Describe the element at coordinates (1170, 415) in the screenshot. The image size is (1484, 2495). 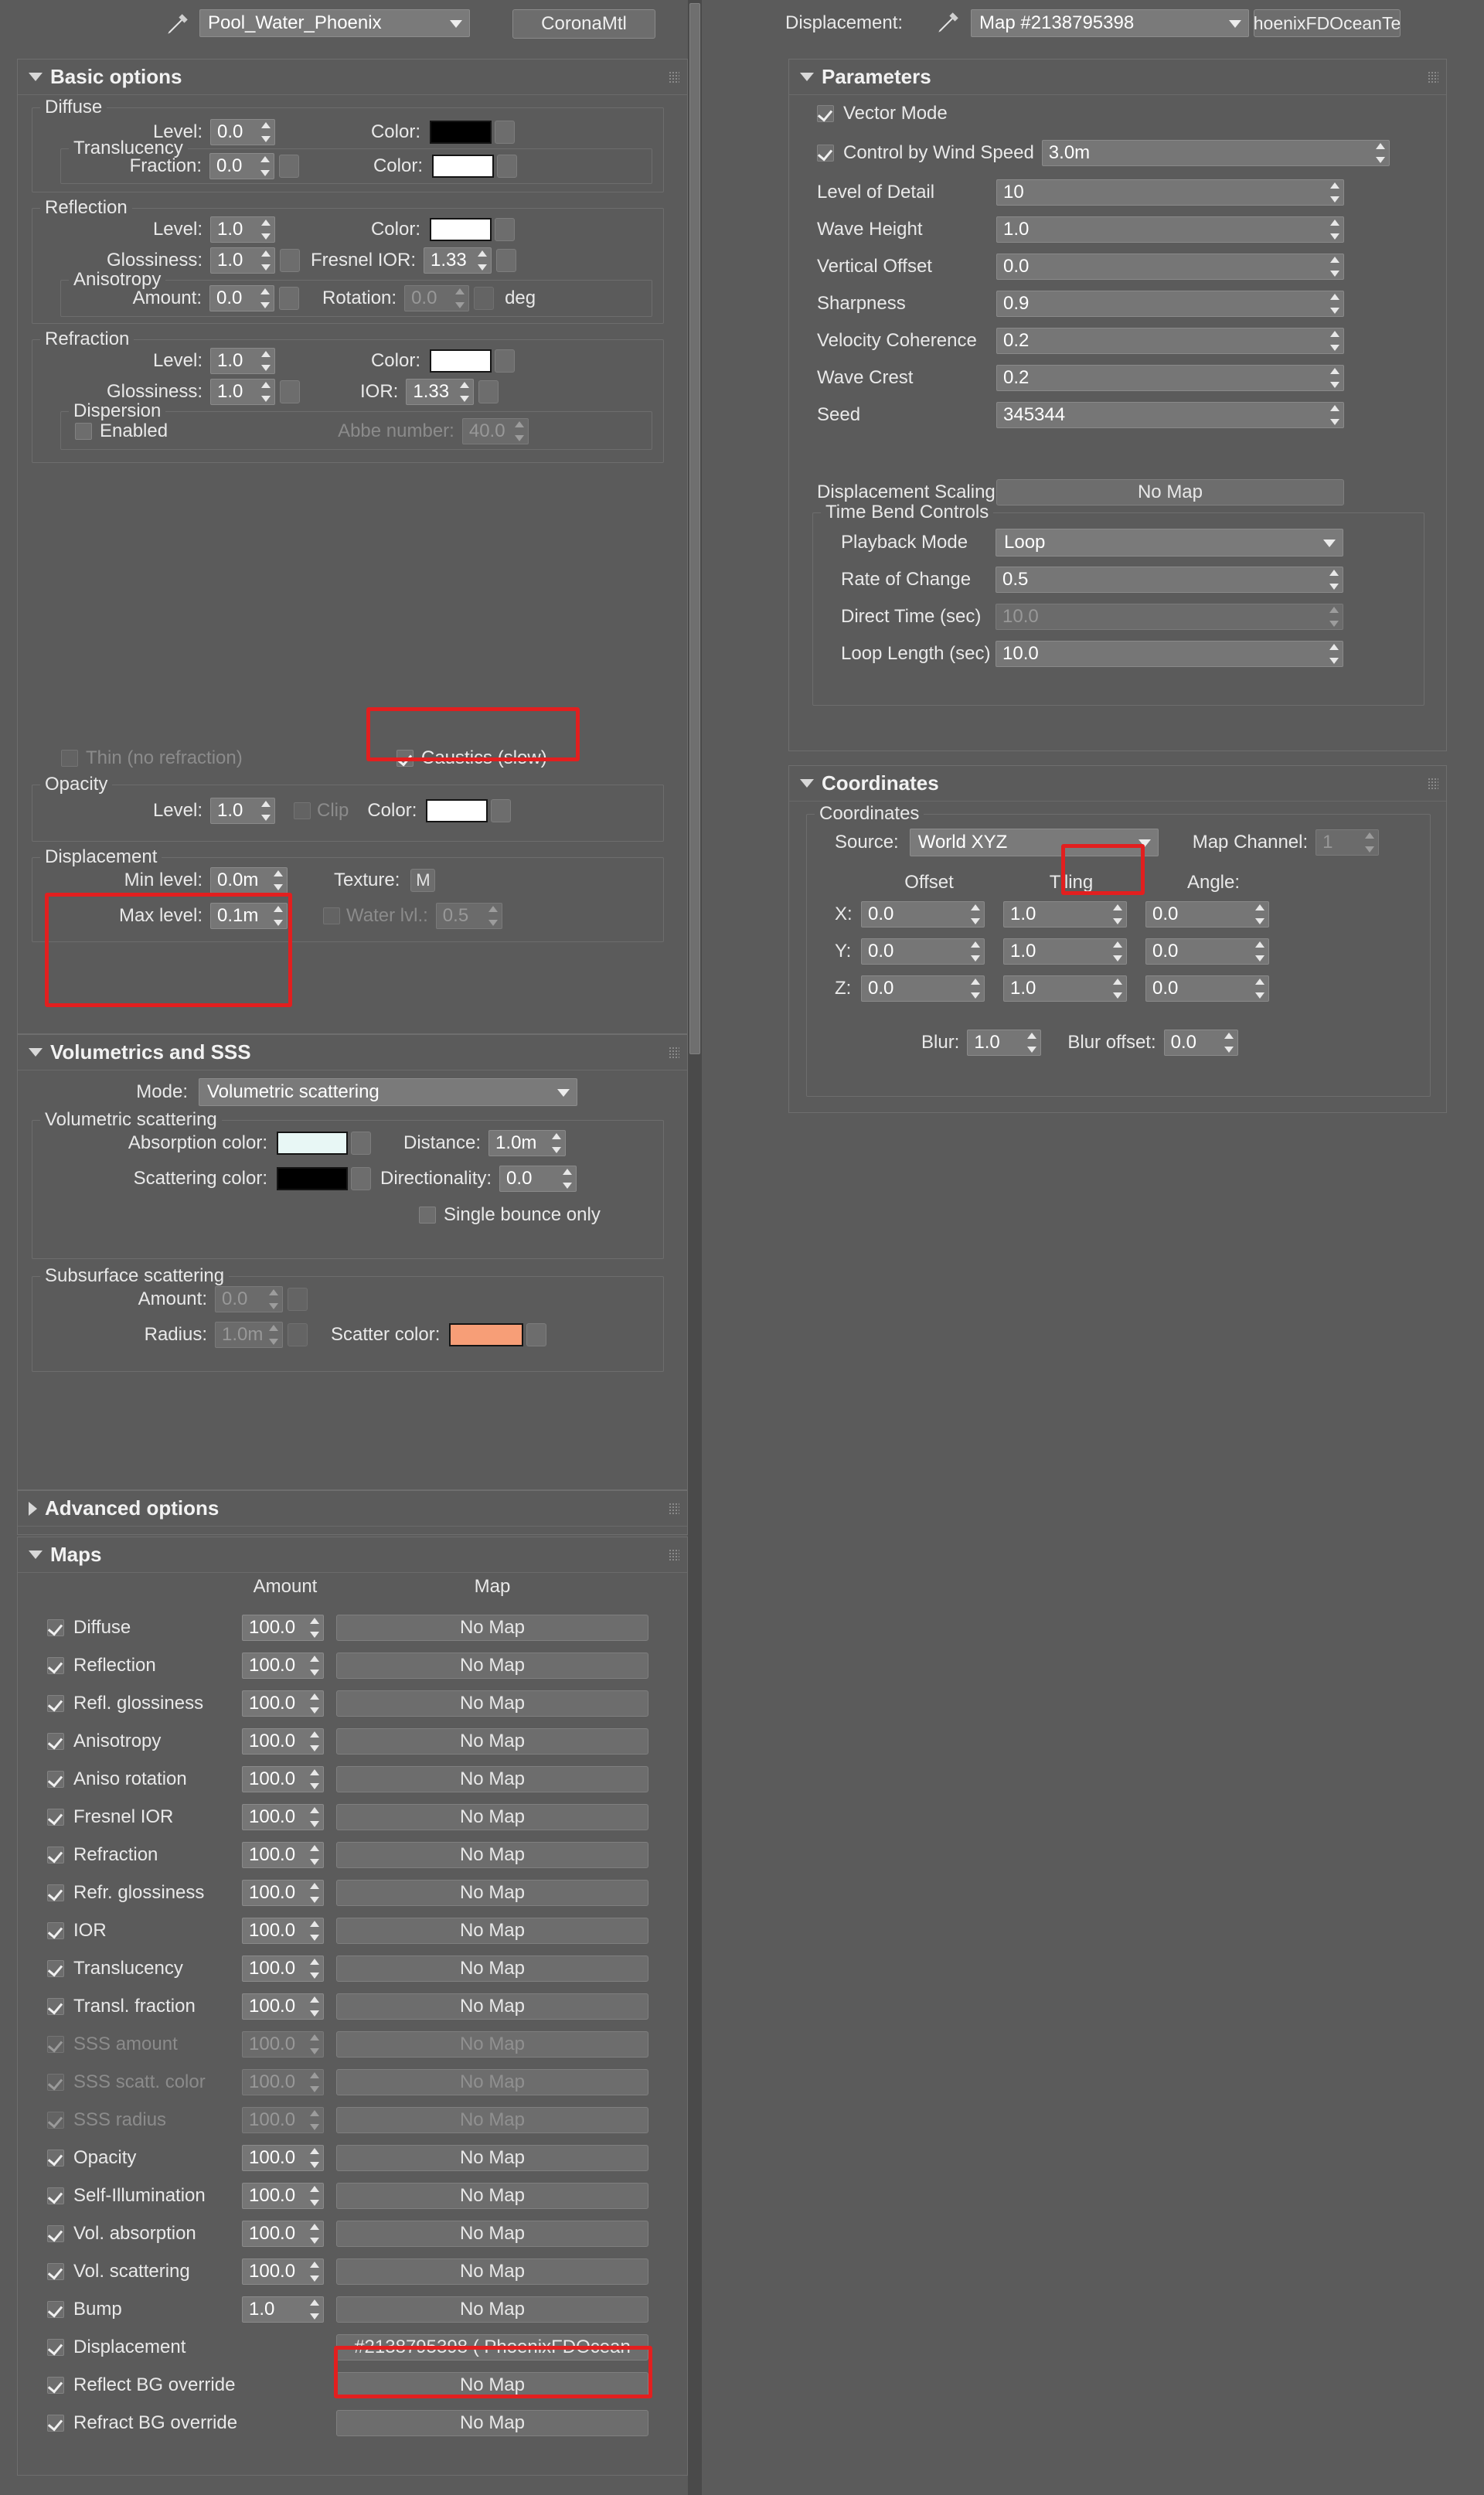
I see `parameter-spinner: 345344` at that location.